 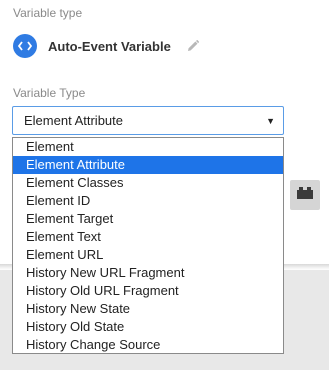 What do you see at coordinates (270, 121) in the screenshot?
I see `chevron-down-icon: ▼` at bounding box center [270, 121].